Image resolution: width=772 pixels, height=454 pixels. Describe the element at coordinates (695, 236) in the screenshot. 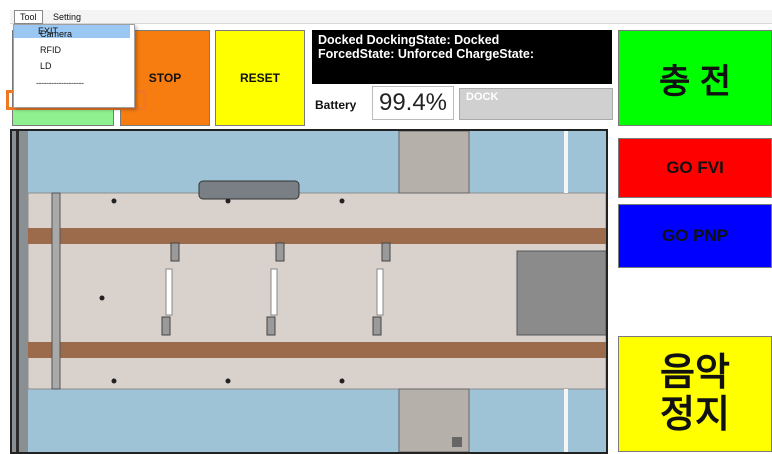

I see `go-pnp-button: GO PNP` at that location.